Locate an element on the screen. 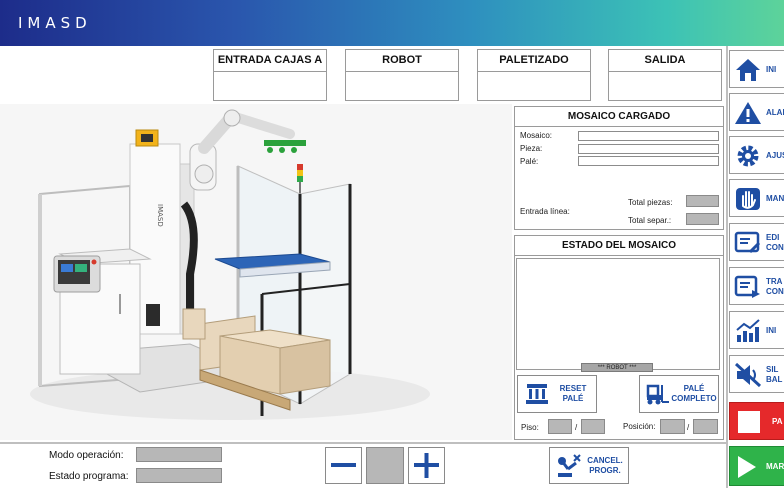  nav-alarmas: ALAR is located at coordinates (756, 112).